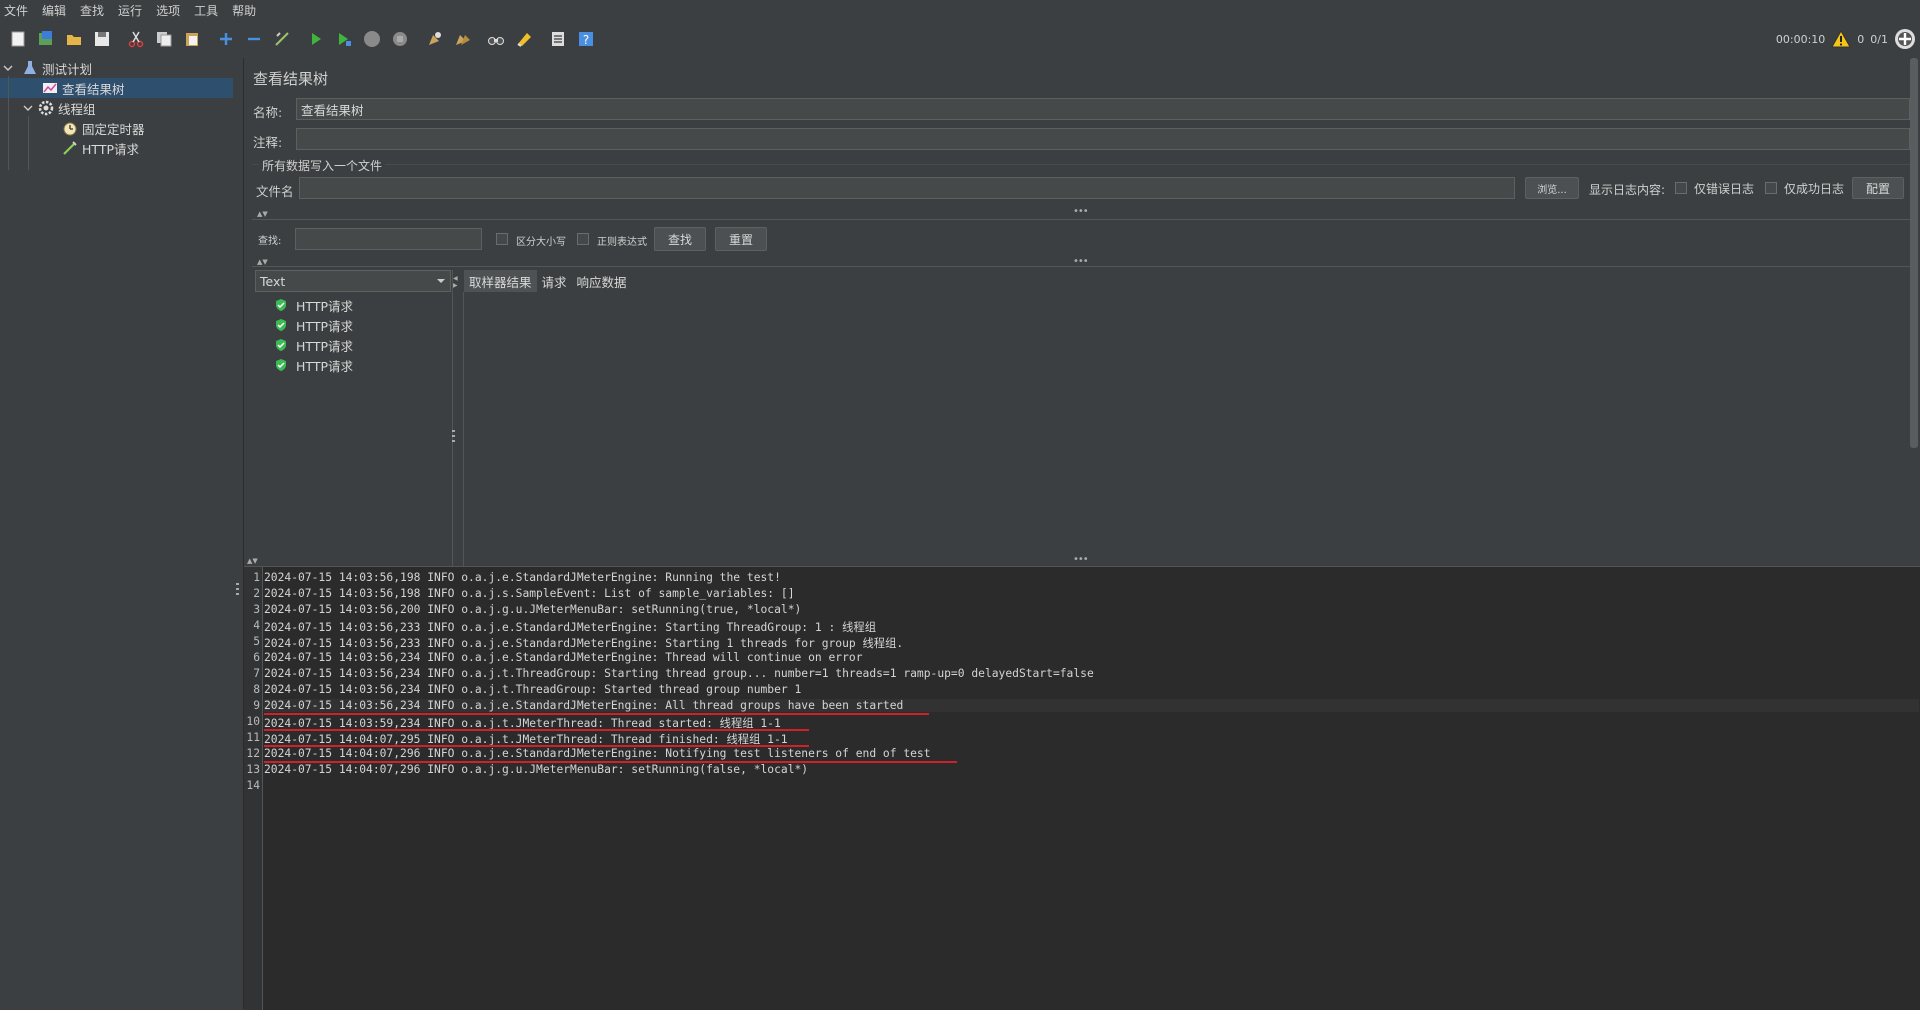  I want to click on name-field, so click(1103, 109).